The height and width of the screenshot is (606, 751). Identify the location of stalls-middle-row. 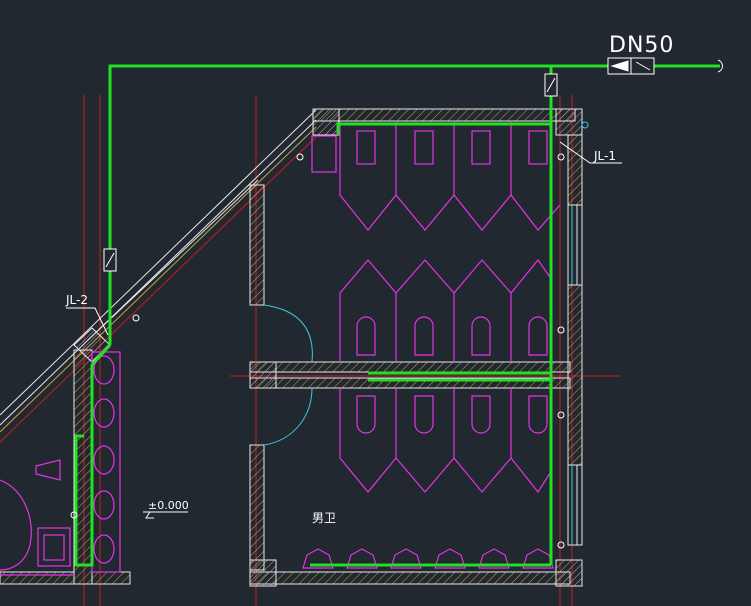
(446, 310).